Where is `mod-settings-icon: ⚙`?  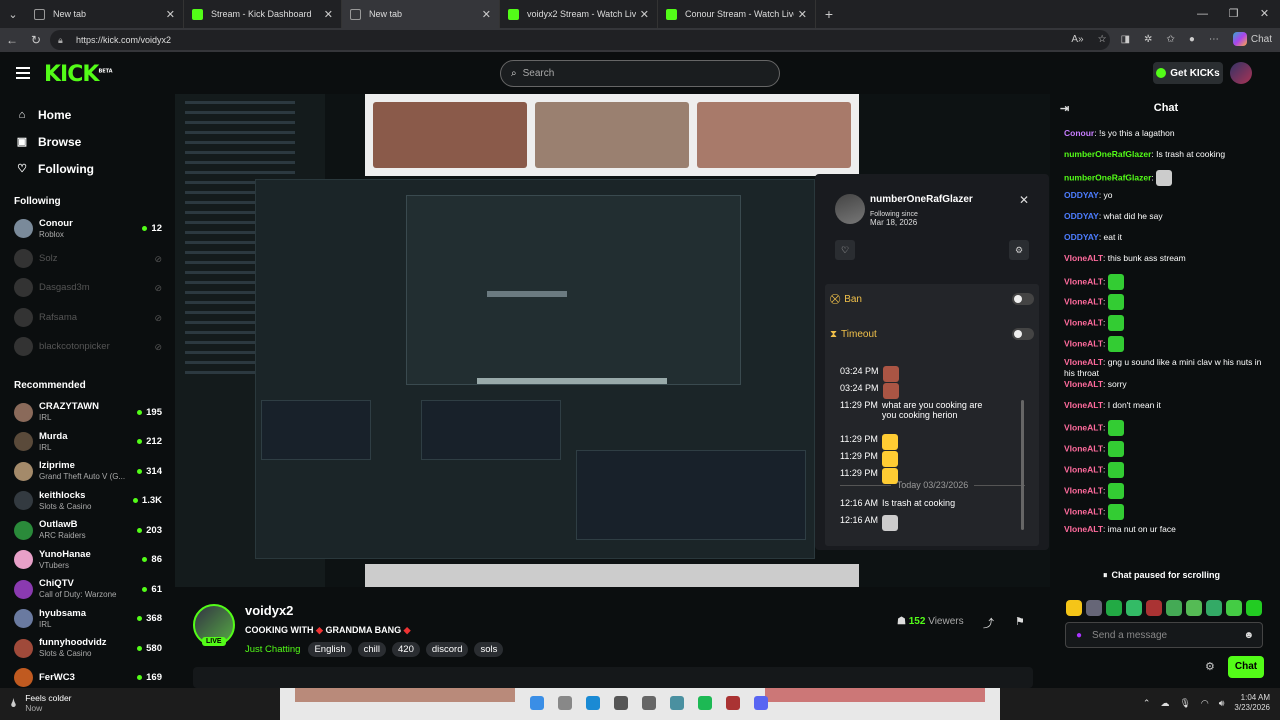 mod-settings-icon: ⚙ is located at coordinates (1019, 250).